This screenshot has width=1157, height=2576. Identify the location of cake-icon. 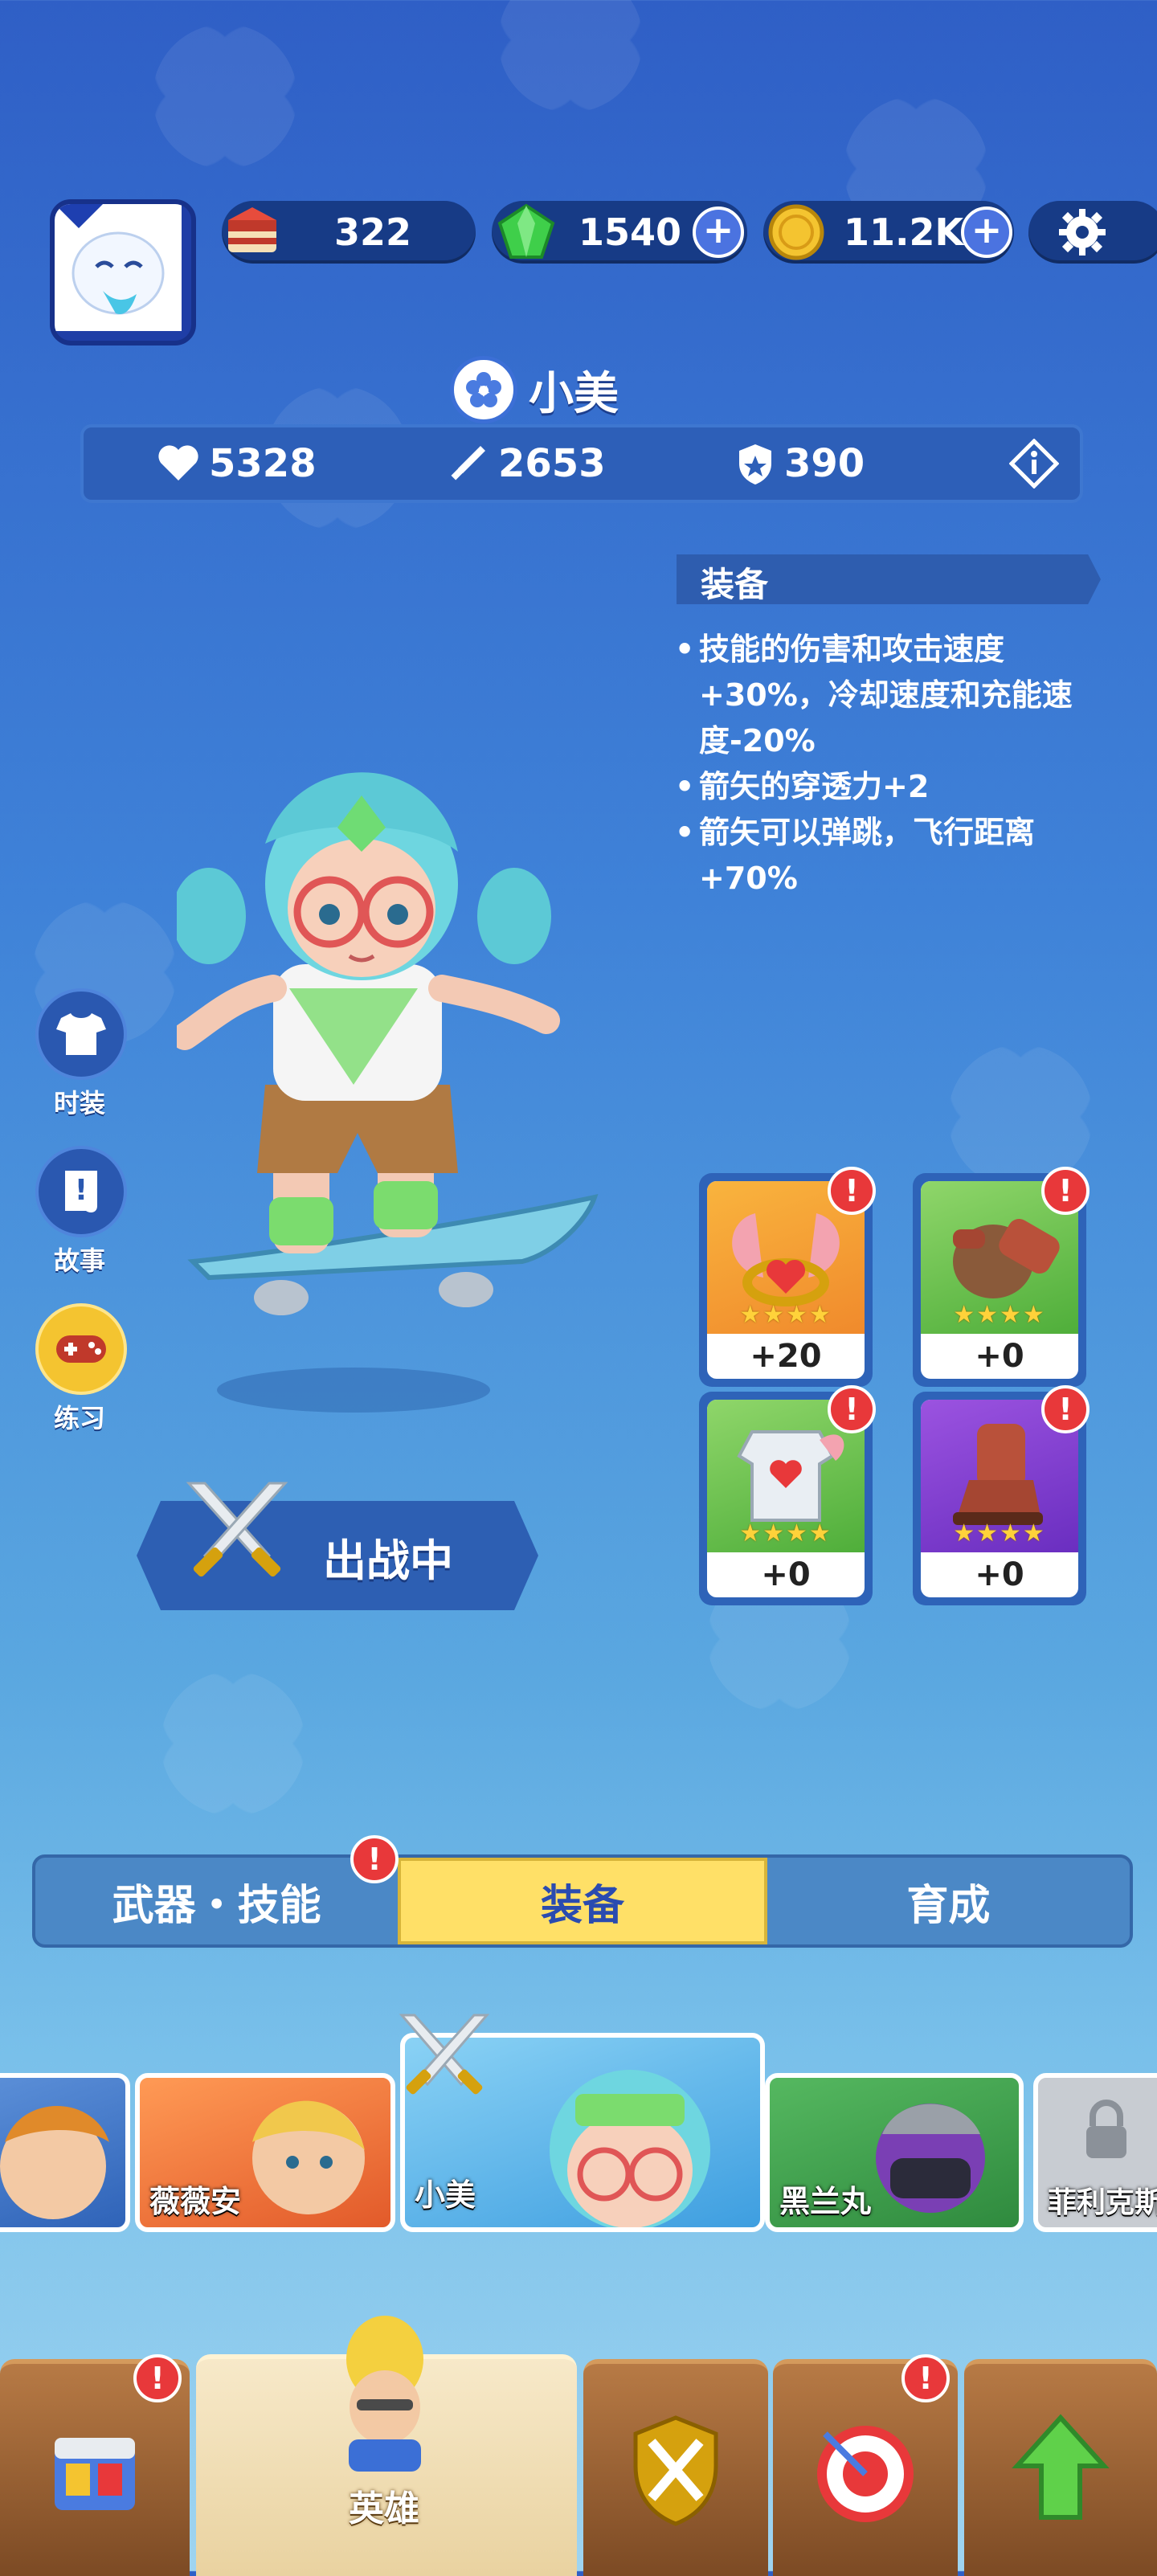
(252, 230).